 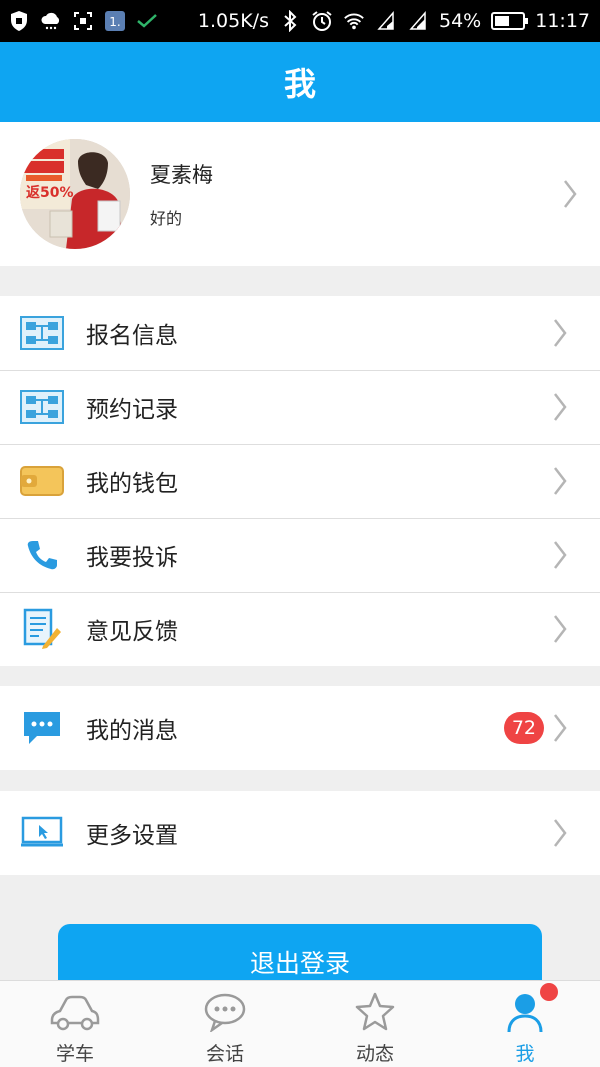 I want to click on menu-item-label: 报名信息, so click(x=132, y=336).